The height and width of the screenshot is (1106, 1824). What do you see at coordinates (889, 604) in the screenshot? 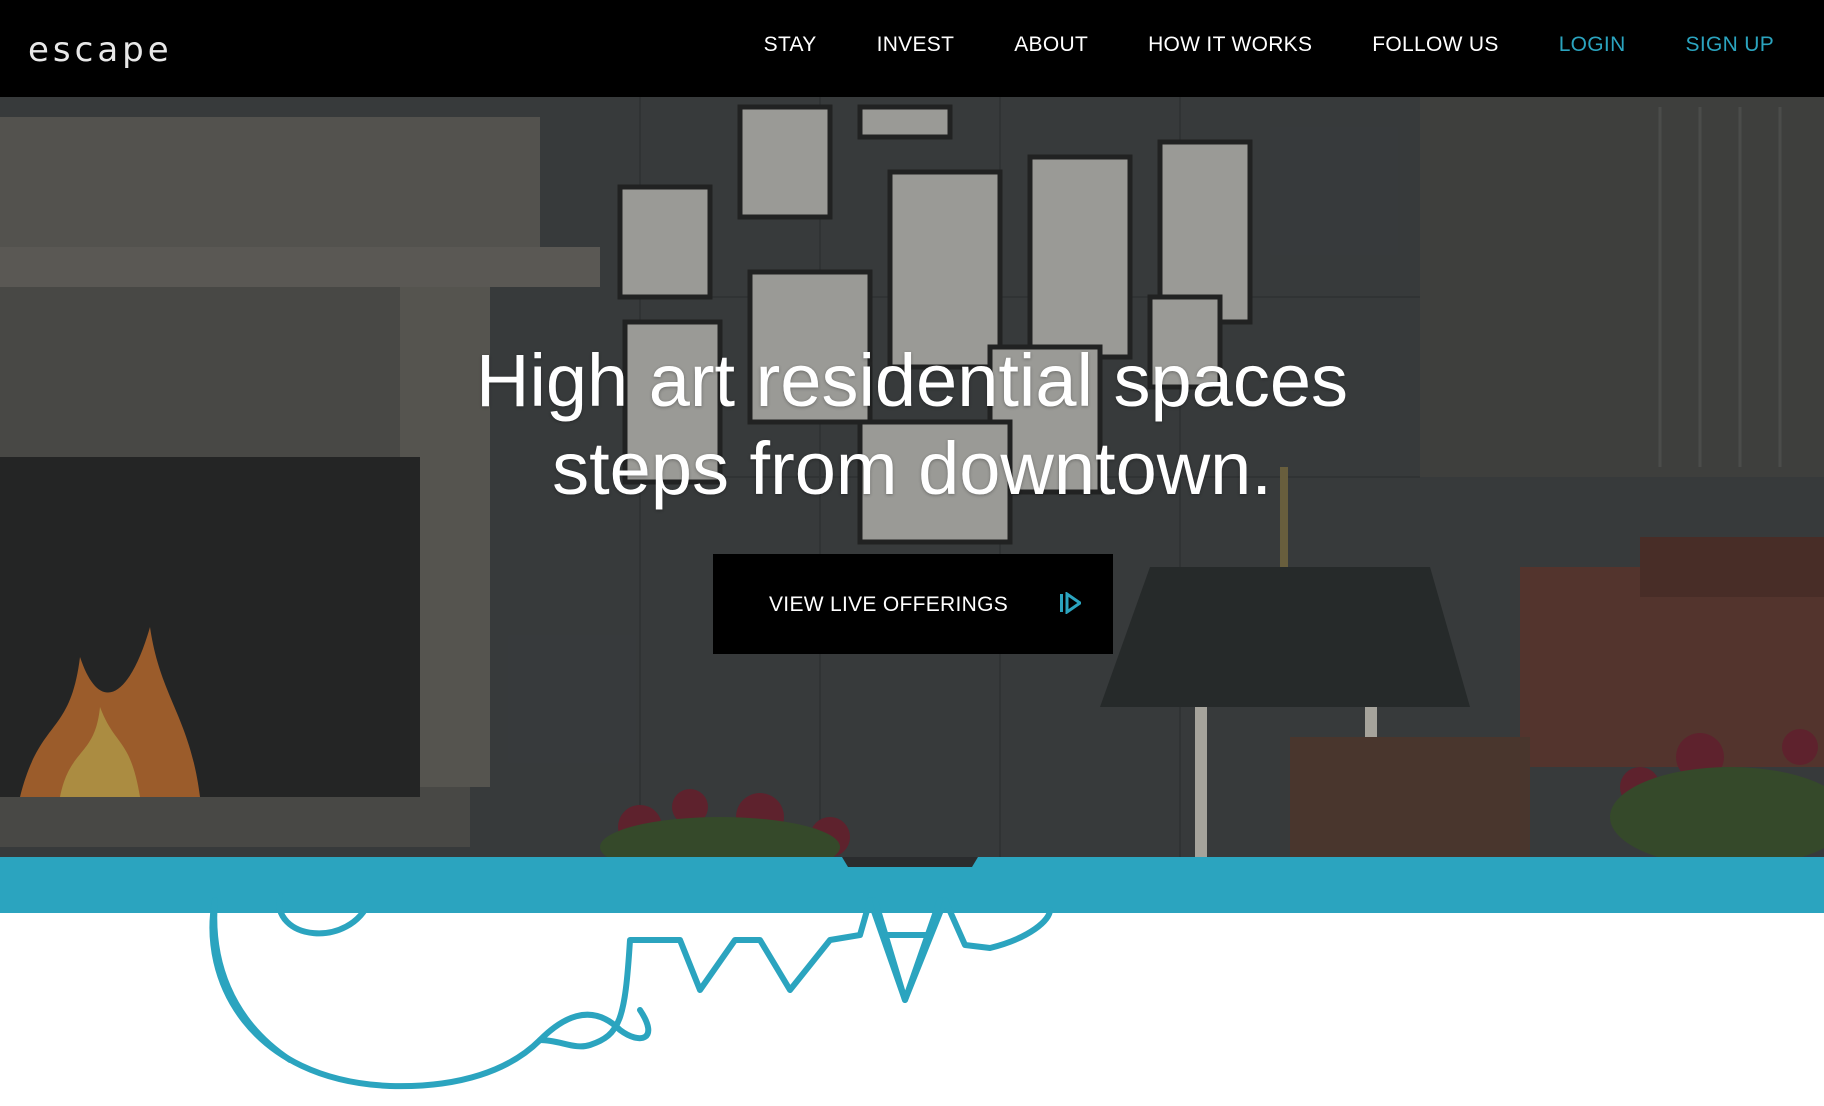
I see `cta-label: VIEW LIVE OFFERINGS` at bounding box center [889, 604].